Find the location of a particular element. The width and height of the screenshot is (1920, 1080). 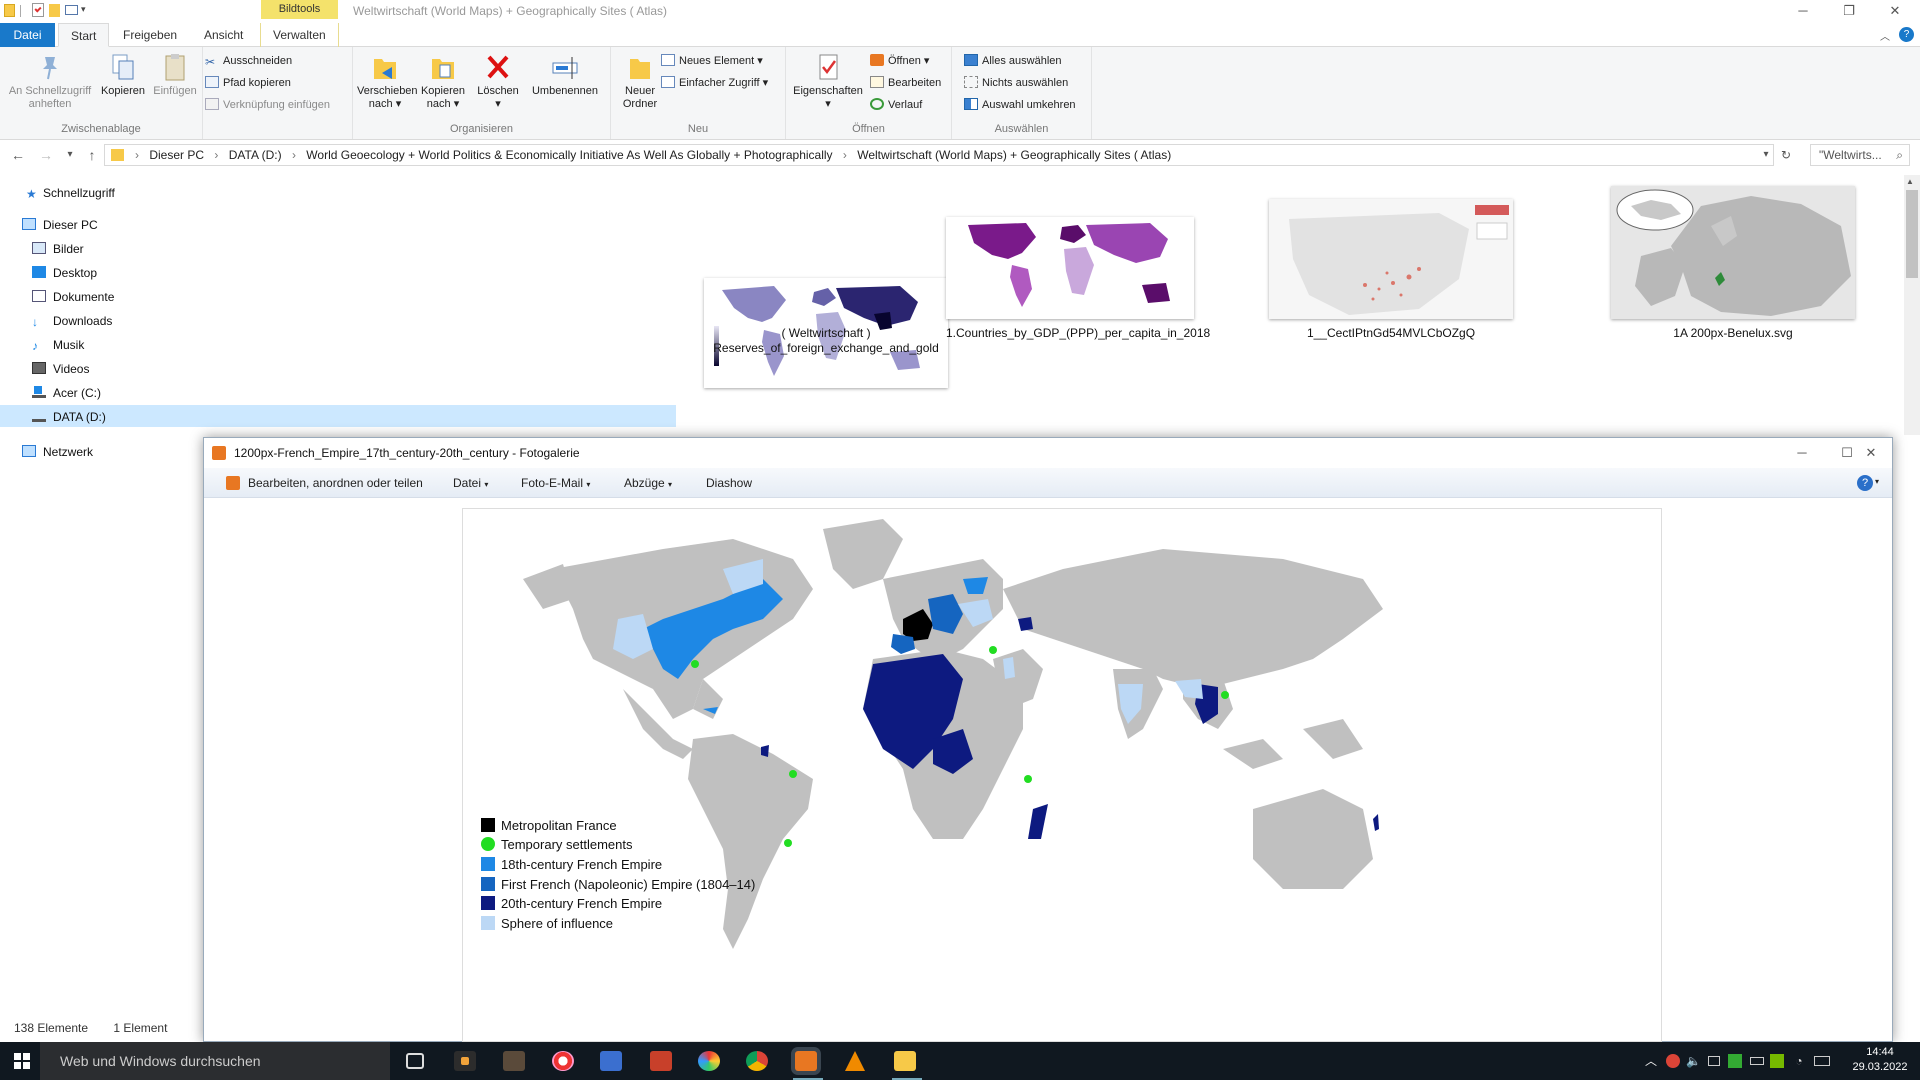

history-button: Verlauf is located at coordinates (896, 105).